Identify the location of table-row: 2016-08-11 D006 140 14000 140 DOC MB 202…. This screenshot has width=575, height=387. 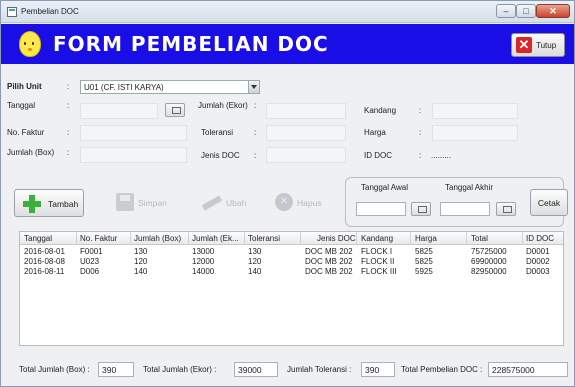
(291, 272).